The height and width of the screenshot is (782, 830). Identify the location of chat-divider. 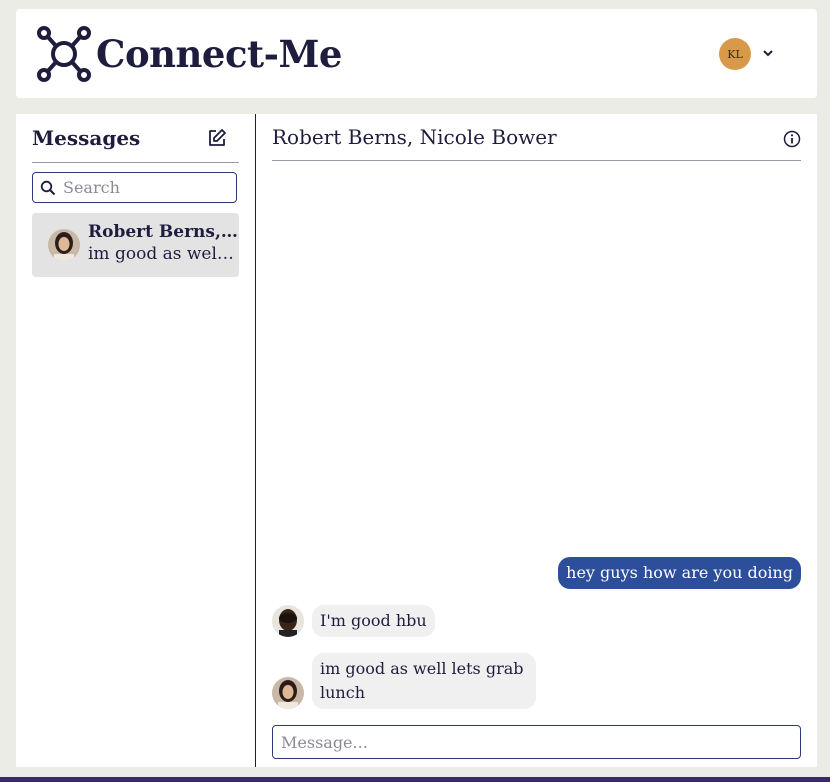
(536, 160).